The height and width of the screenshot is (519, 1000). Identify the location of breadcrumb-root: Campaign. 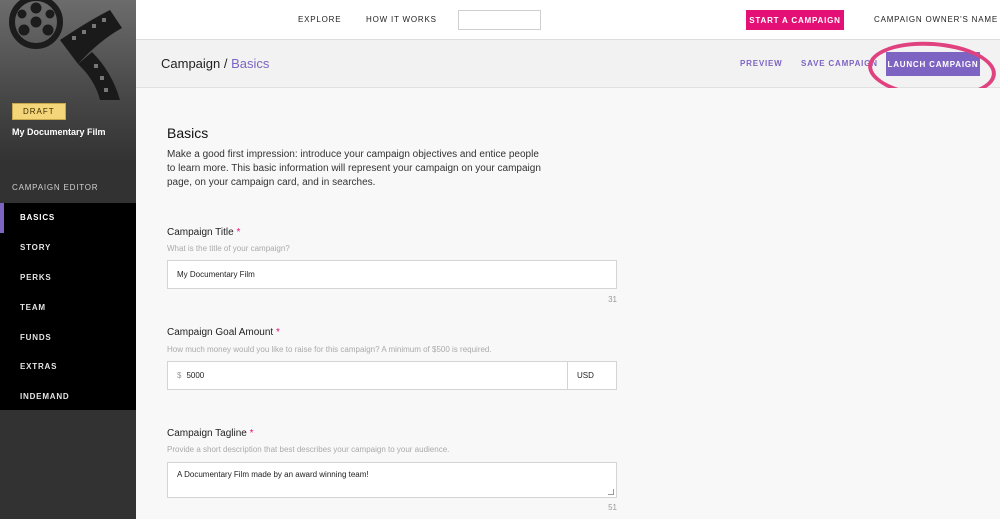
(190, 63).